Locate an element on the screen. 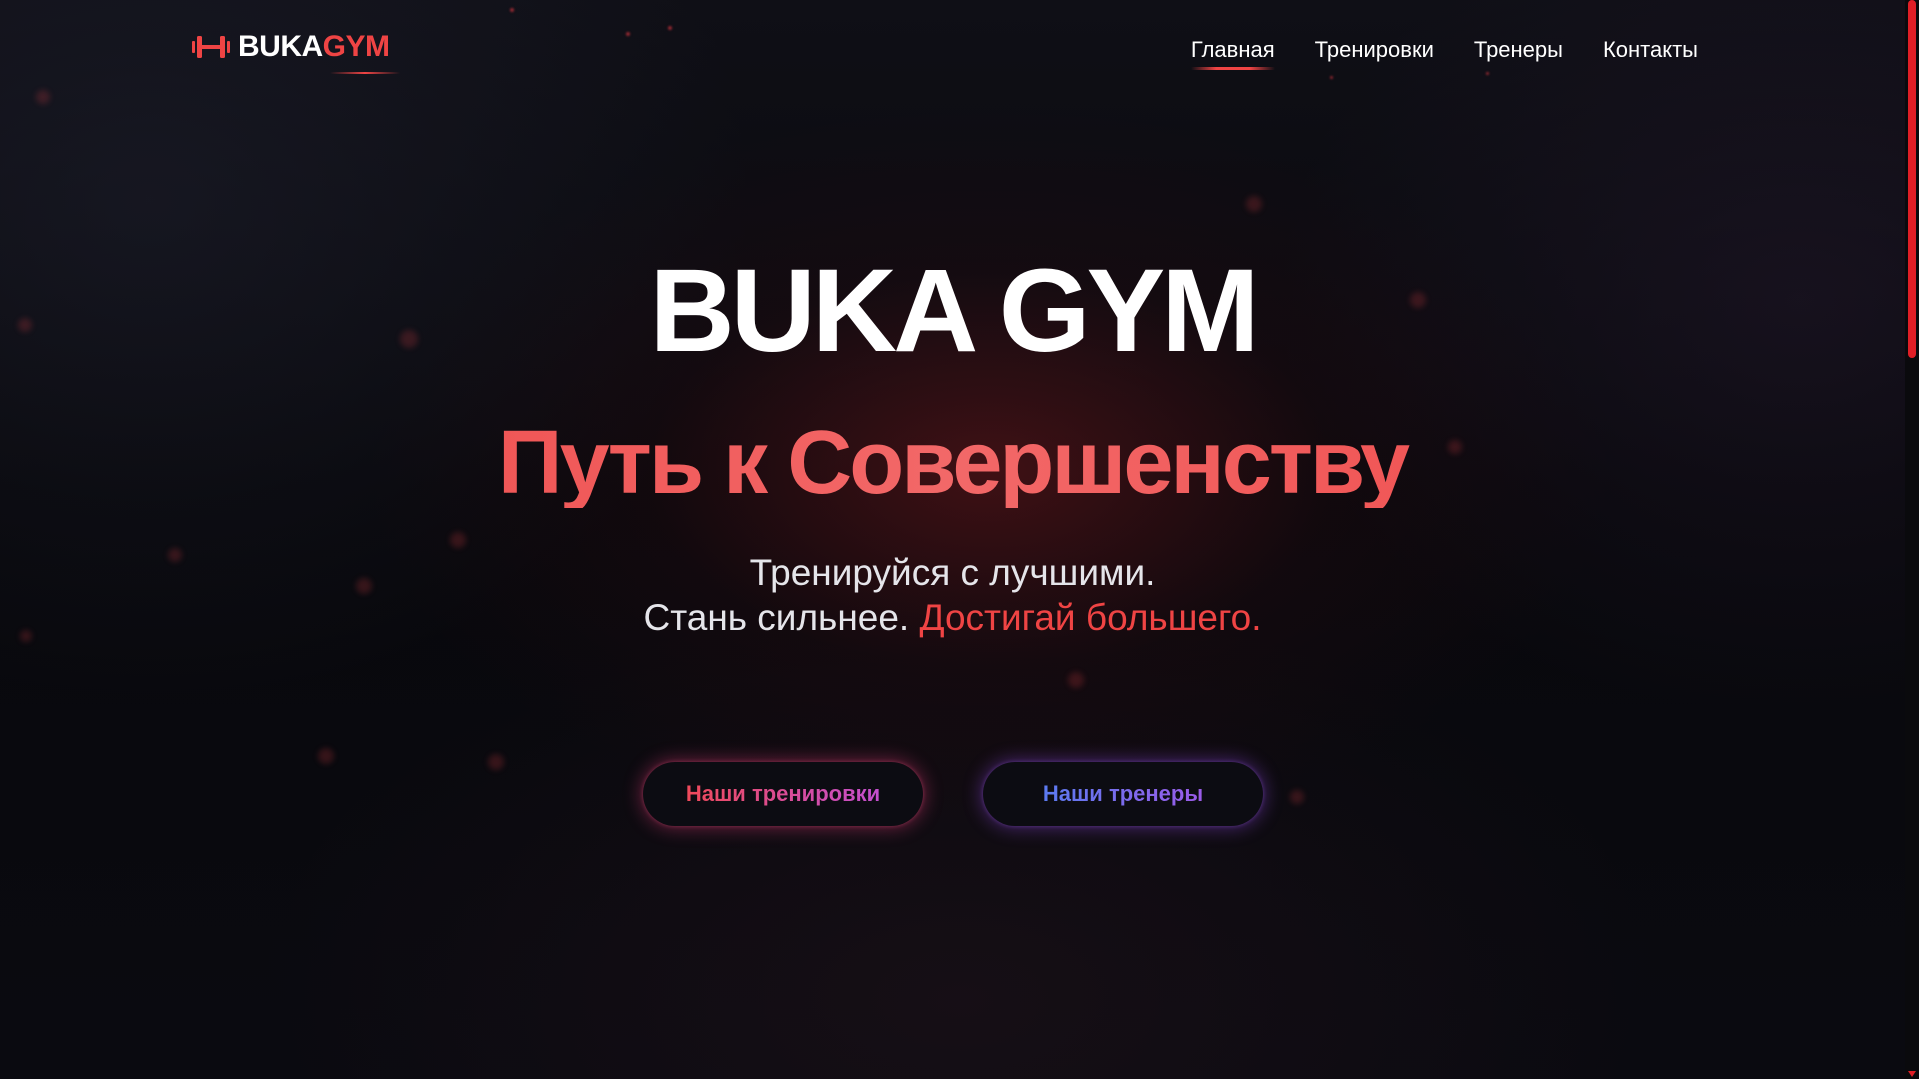  scrollbar-thumb is located at coordinates (1912, 179).